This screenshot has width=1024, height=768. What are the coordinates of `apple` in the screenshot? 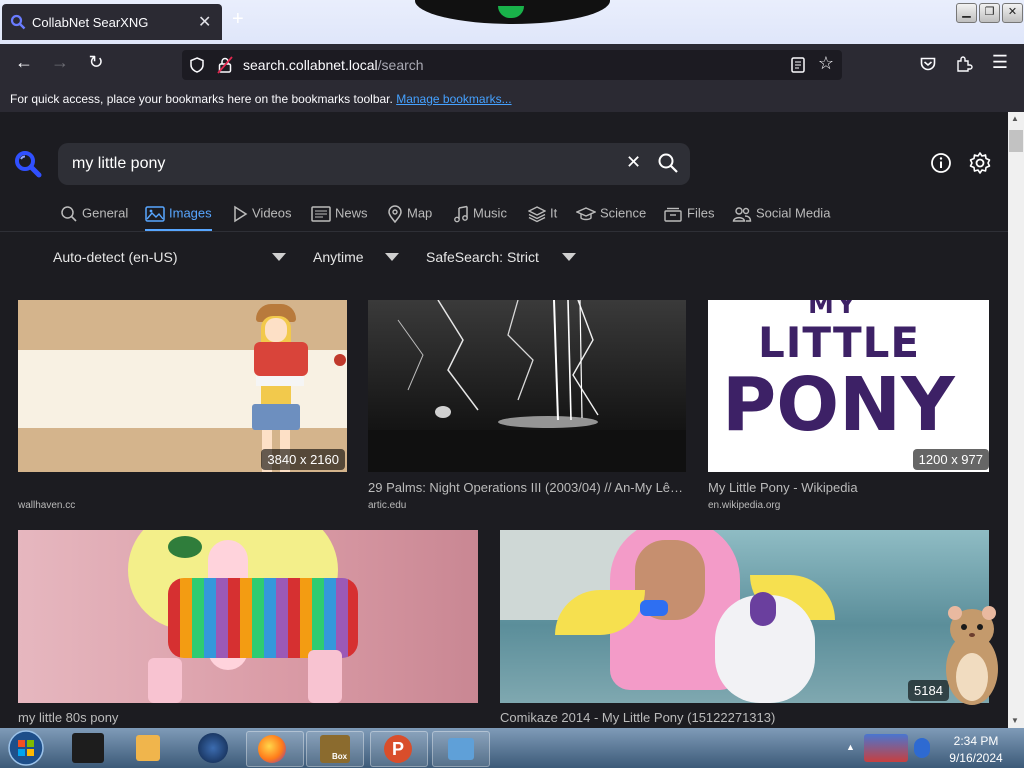 It's located at (340, 360).